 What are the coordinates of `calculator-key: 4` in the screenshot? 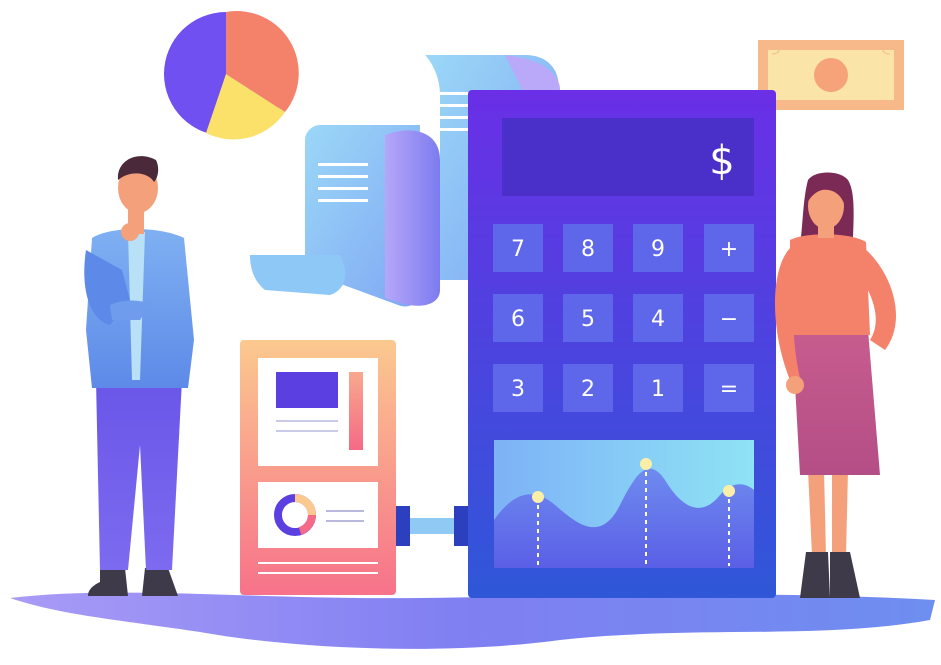 It's located at (658, 318).